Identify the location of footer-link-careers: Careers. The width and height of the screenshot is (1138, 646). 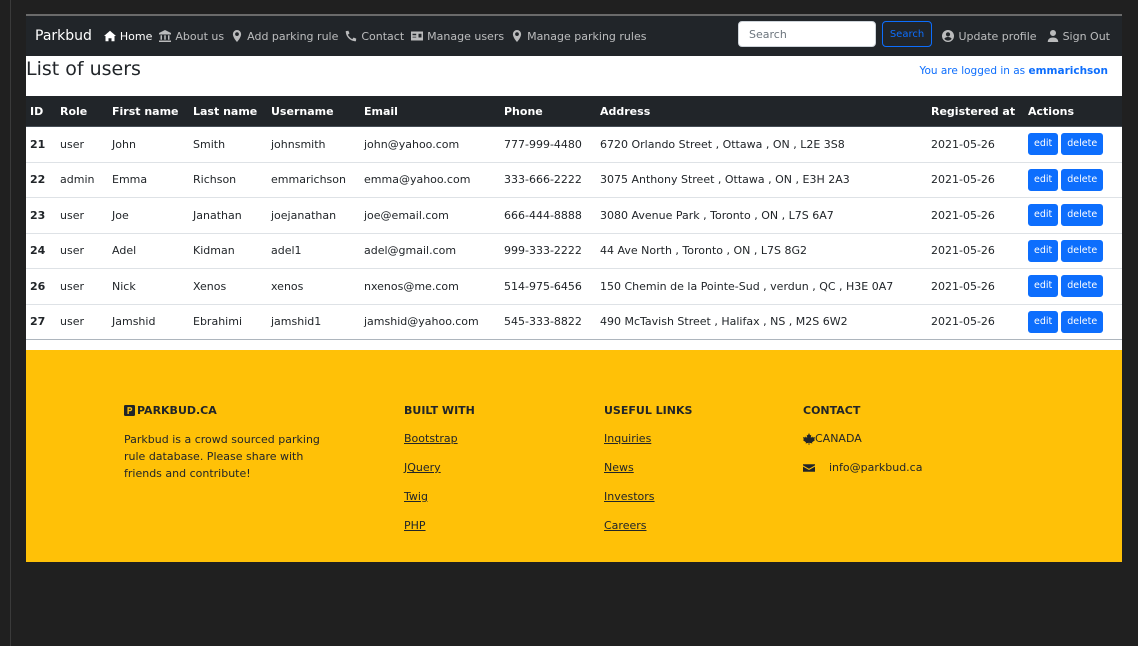
(648, 525).